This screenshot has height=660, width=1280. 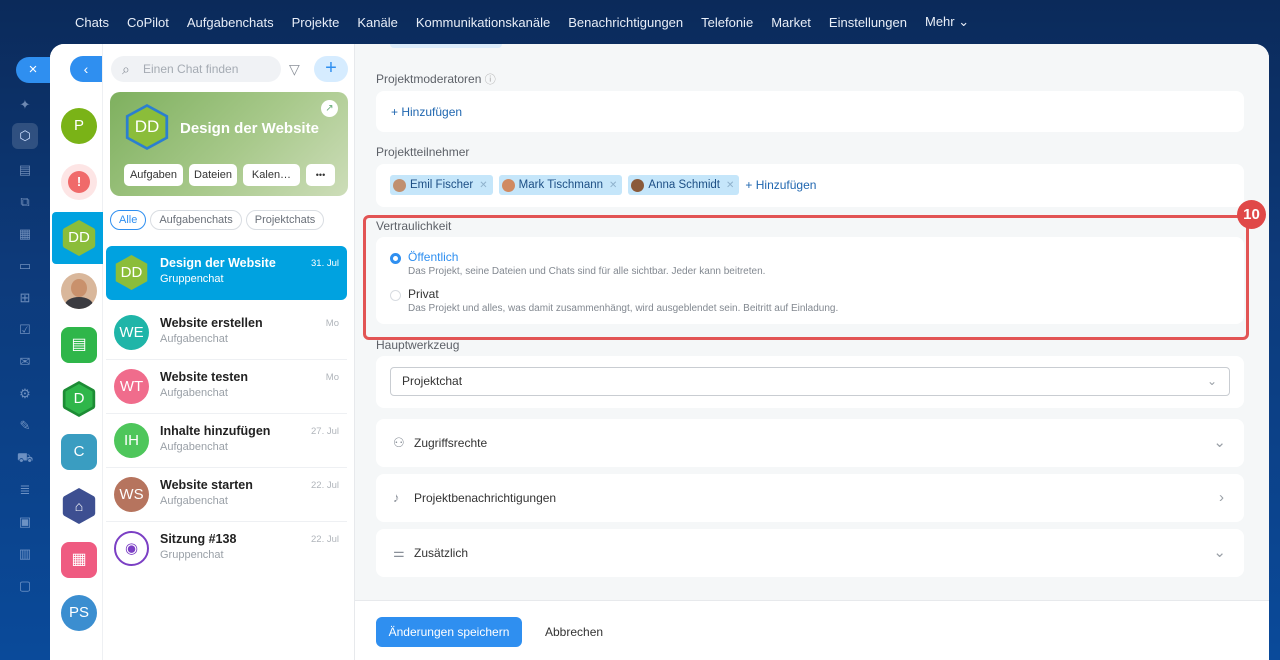 What do you see at coordinates (86, 69) in the screenshot?
I see `back-button: ‹` at bounding box center [86, 69].